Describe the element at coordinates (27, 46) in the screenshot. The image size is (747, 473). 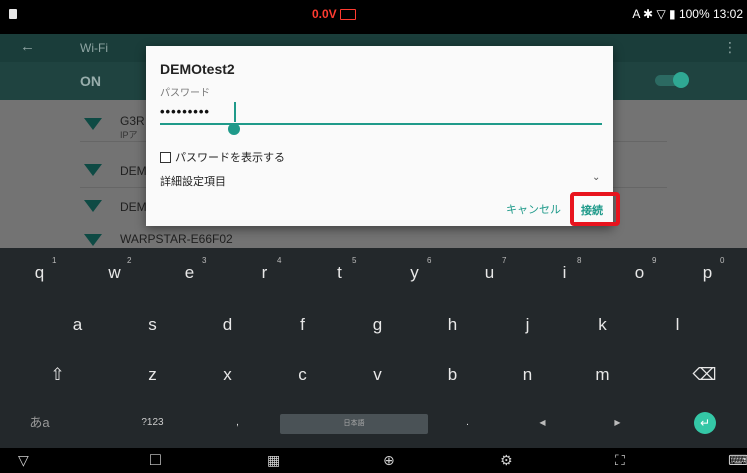
I see `back-arrow-icon: ←` at that location.